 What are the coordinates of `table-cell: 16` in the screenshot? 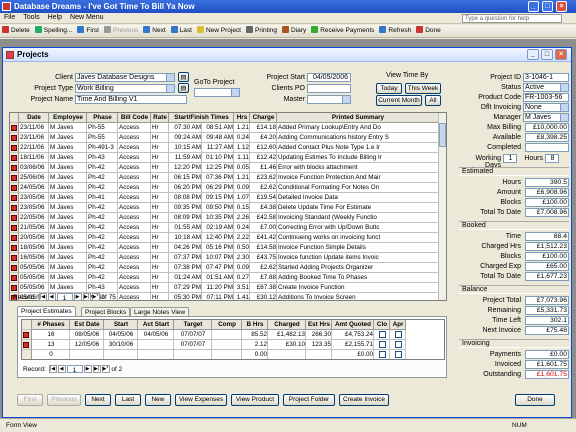 It's located at (51, 335).